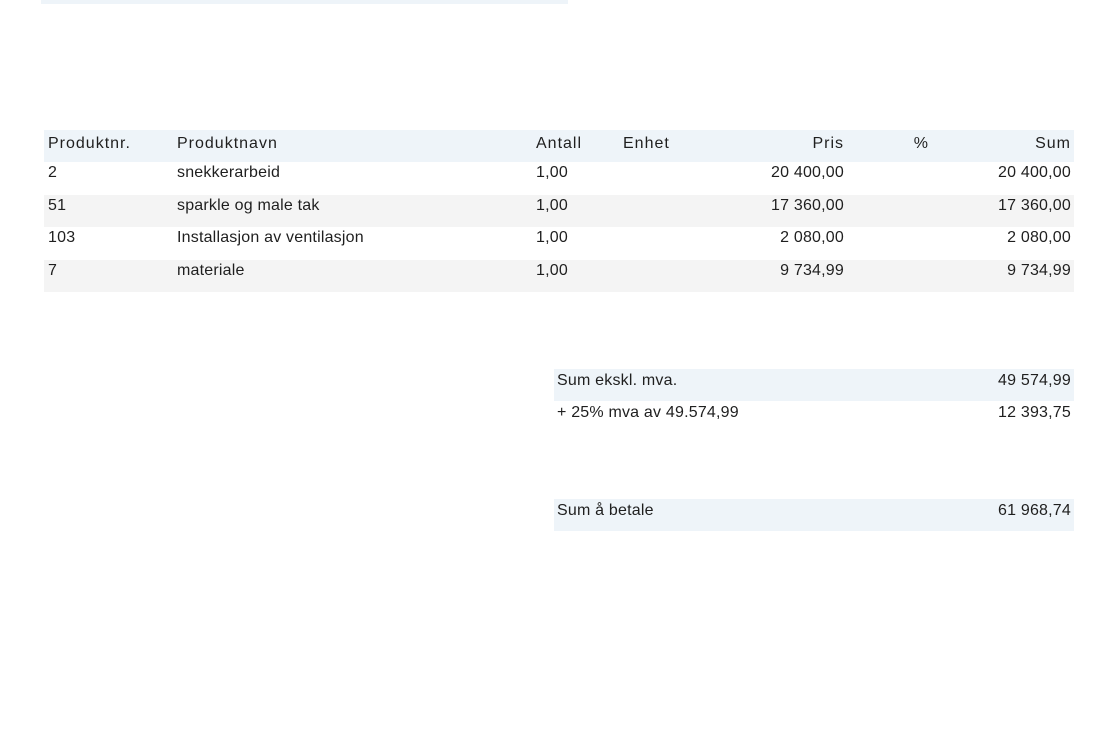  Describe the element at coordinates (53, 270) in the screenshot. I see `product-number: 7` at that location.